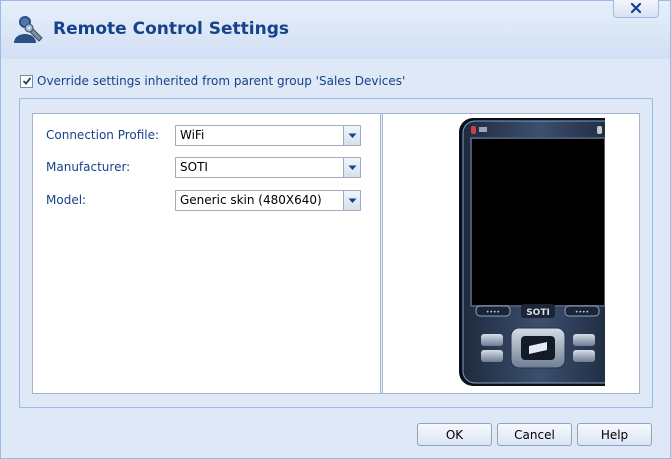 Image resolution: width=671 pixels, height=459 pixels. I want to click on close-button, so click(636, 9).